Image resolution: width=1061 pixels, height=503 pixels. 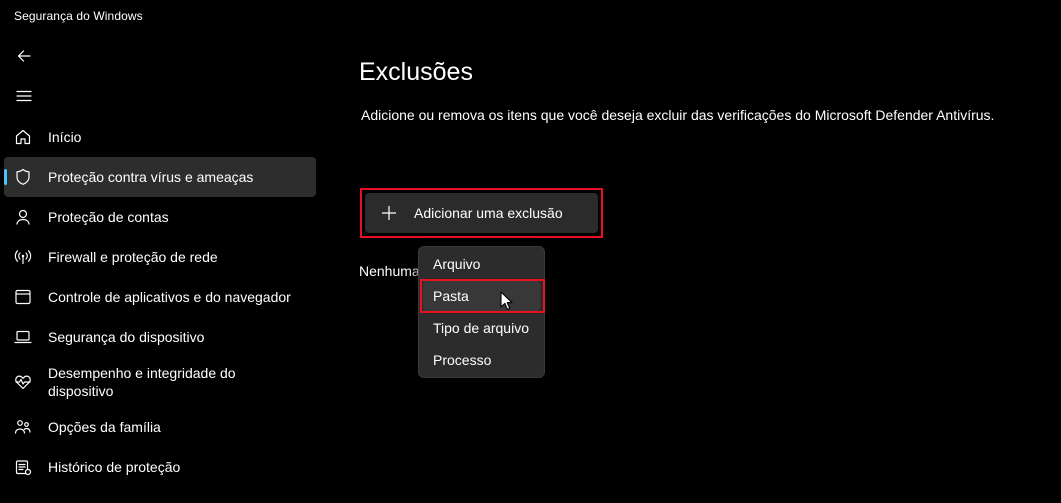 I want to click on sidebar-item-account-protection: Proteção de contas, so click(x=160, y=217).